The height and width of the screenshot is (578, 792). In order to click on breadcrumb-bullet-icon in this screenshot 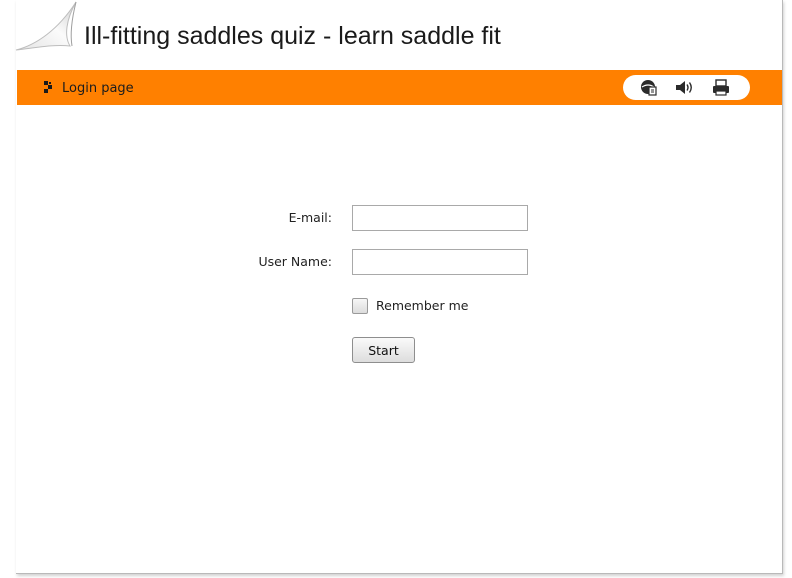, I will do `click(48, 87)`.